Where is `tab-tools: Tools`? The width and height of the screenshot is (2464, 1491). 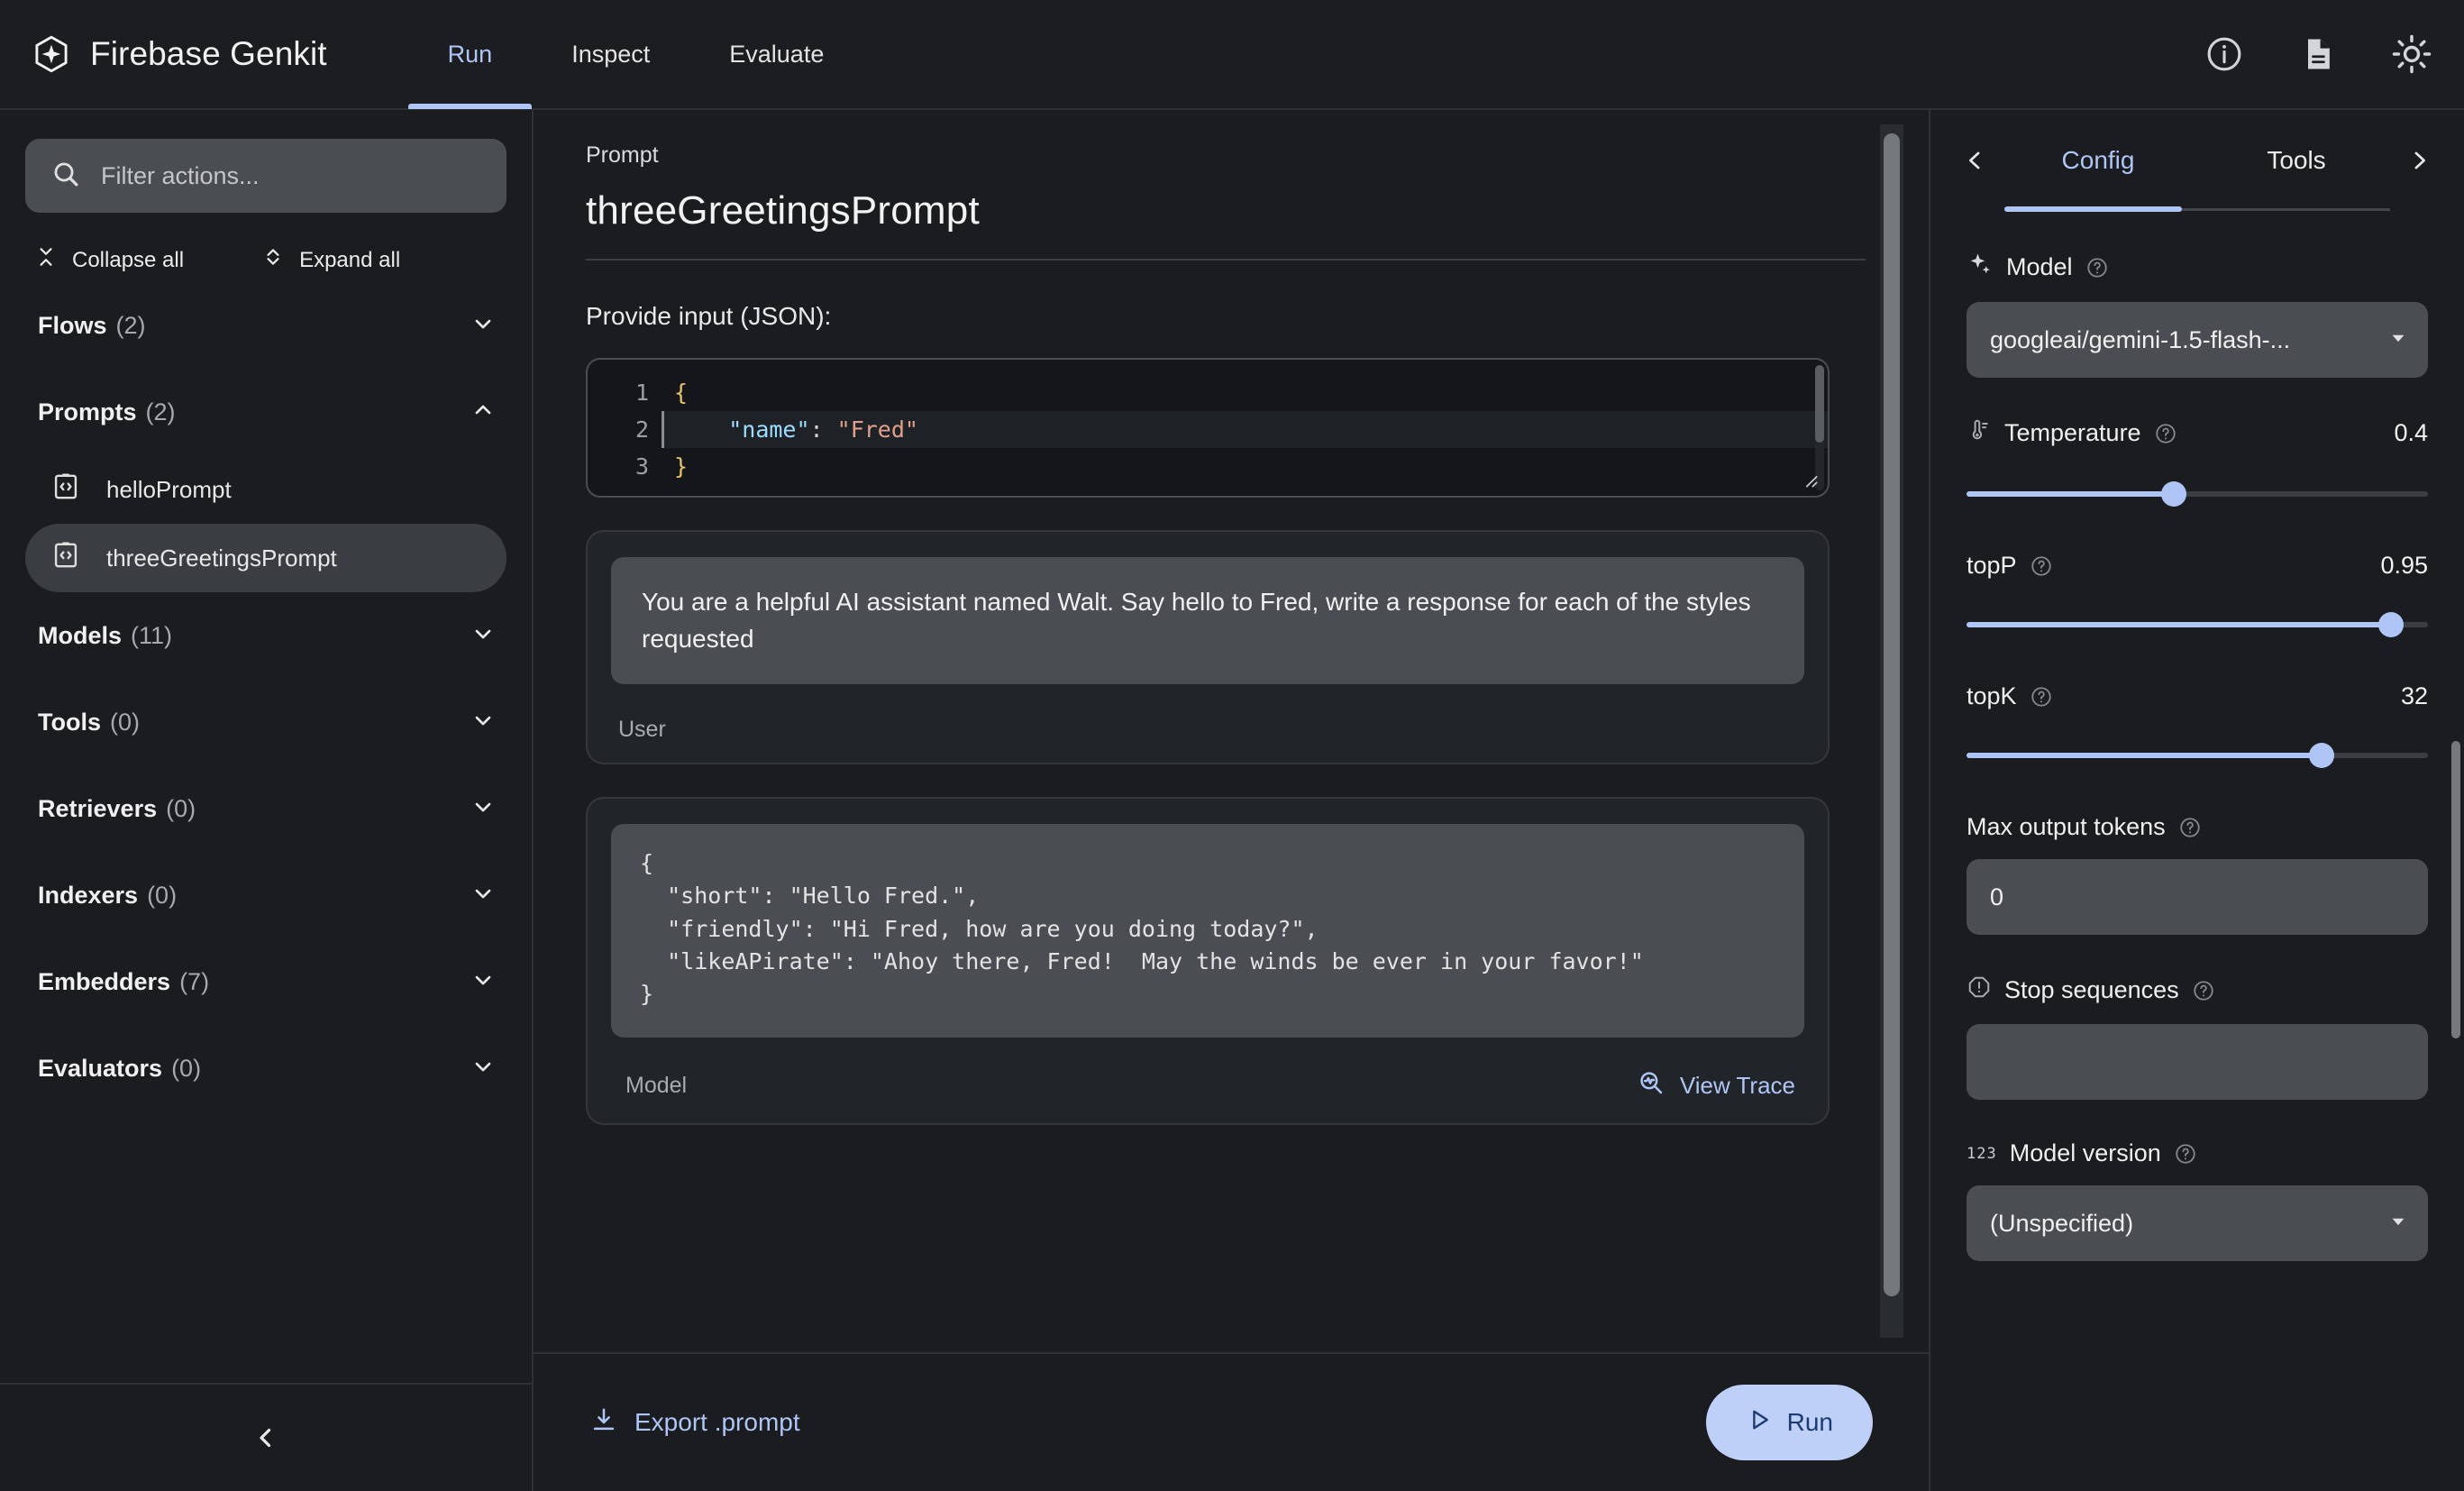
tab-tools: Tools is located at coordinates (2296, 161).